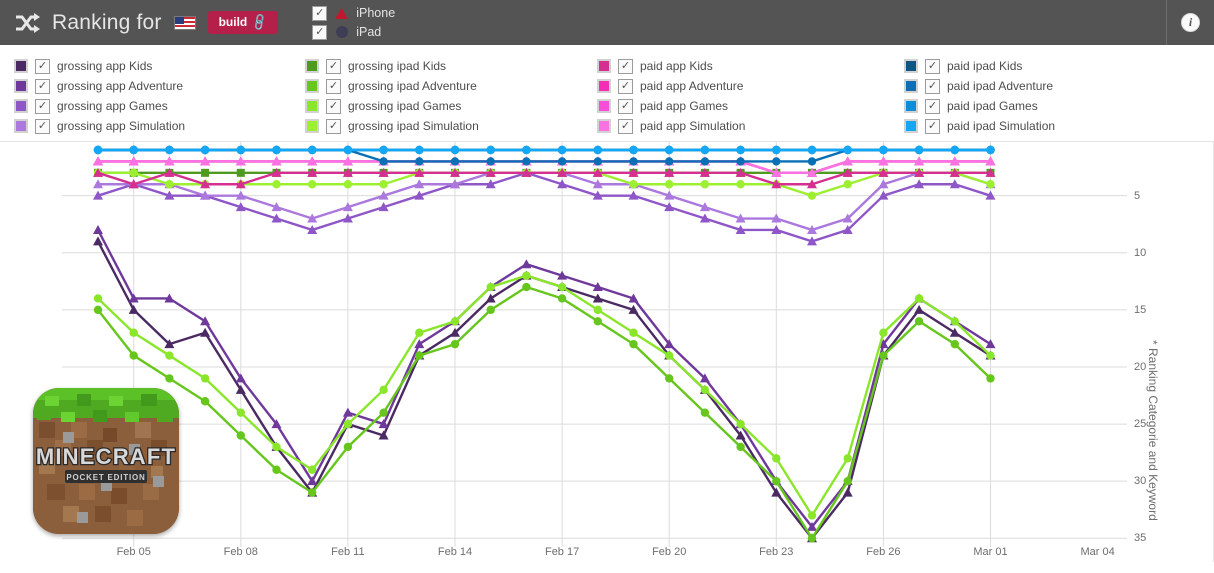 The width and height of the screenshot is (1214, 573). What do you see at coordinates (750, 86) in the screenshot?
I see `legend-item: ✓ paid app Adventure` at bounding box center [750, 86].